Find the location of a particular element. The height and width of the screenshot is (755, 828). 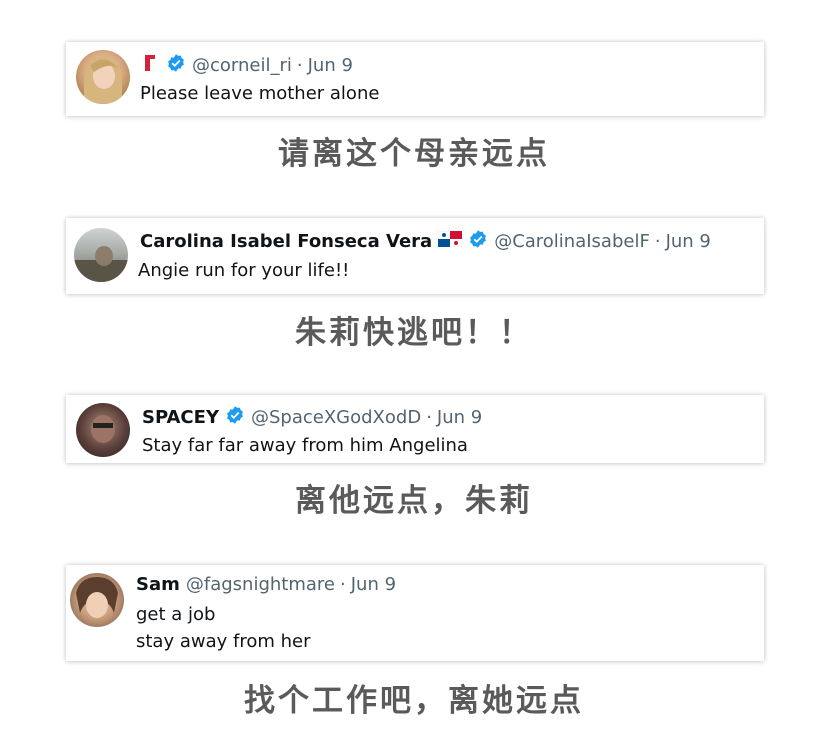

tweet-header: Sam @fagsnightmare · Jun 9 is located at coordinates (266, 585).